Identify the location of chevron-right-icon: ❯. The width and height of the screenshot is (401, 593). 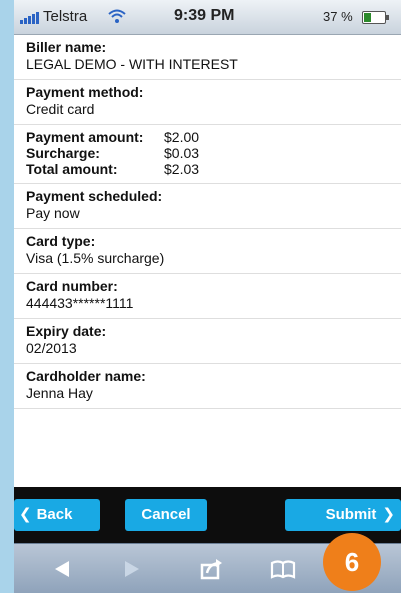
(388, 514).